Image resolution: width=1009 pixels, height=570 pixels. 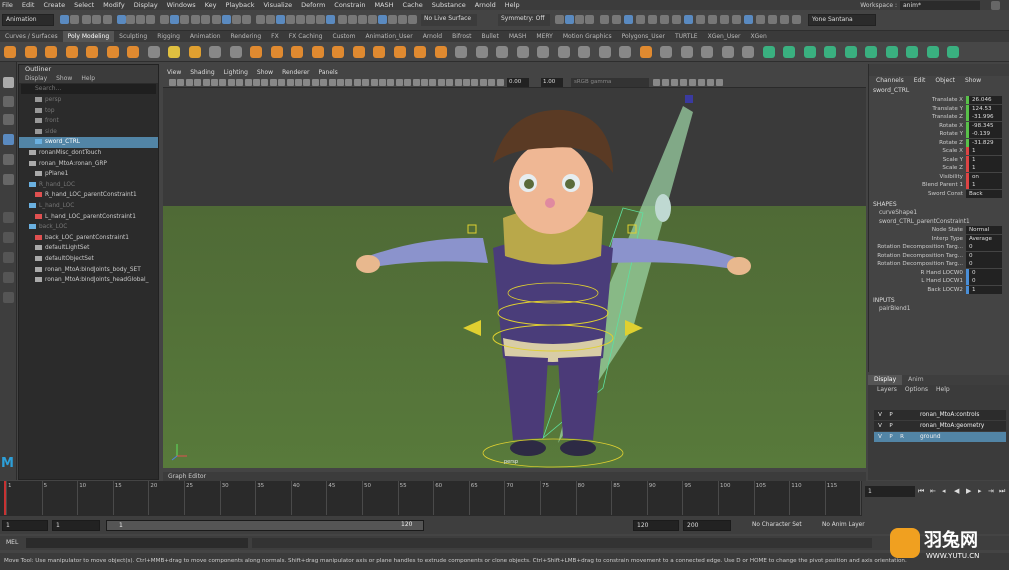 What do you see at coordinates (88, 185) in the screenshot?
I see `outliner-item: R_hand_LOC` at bounding box center [88, 185].